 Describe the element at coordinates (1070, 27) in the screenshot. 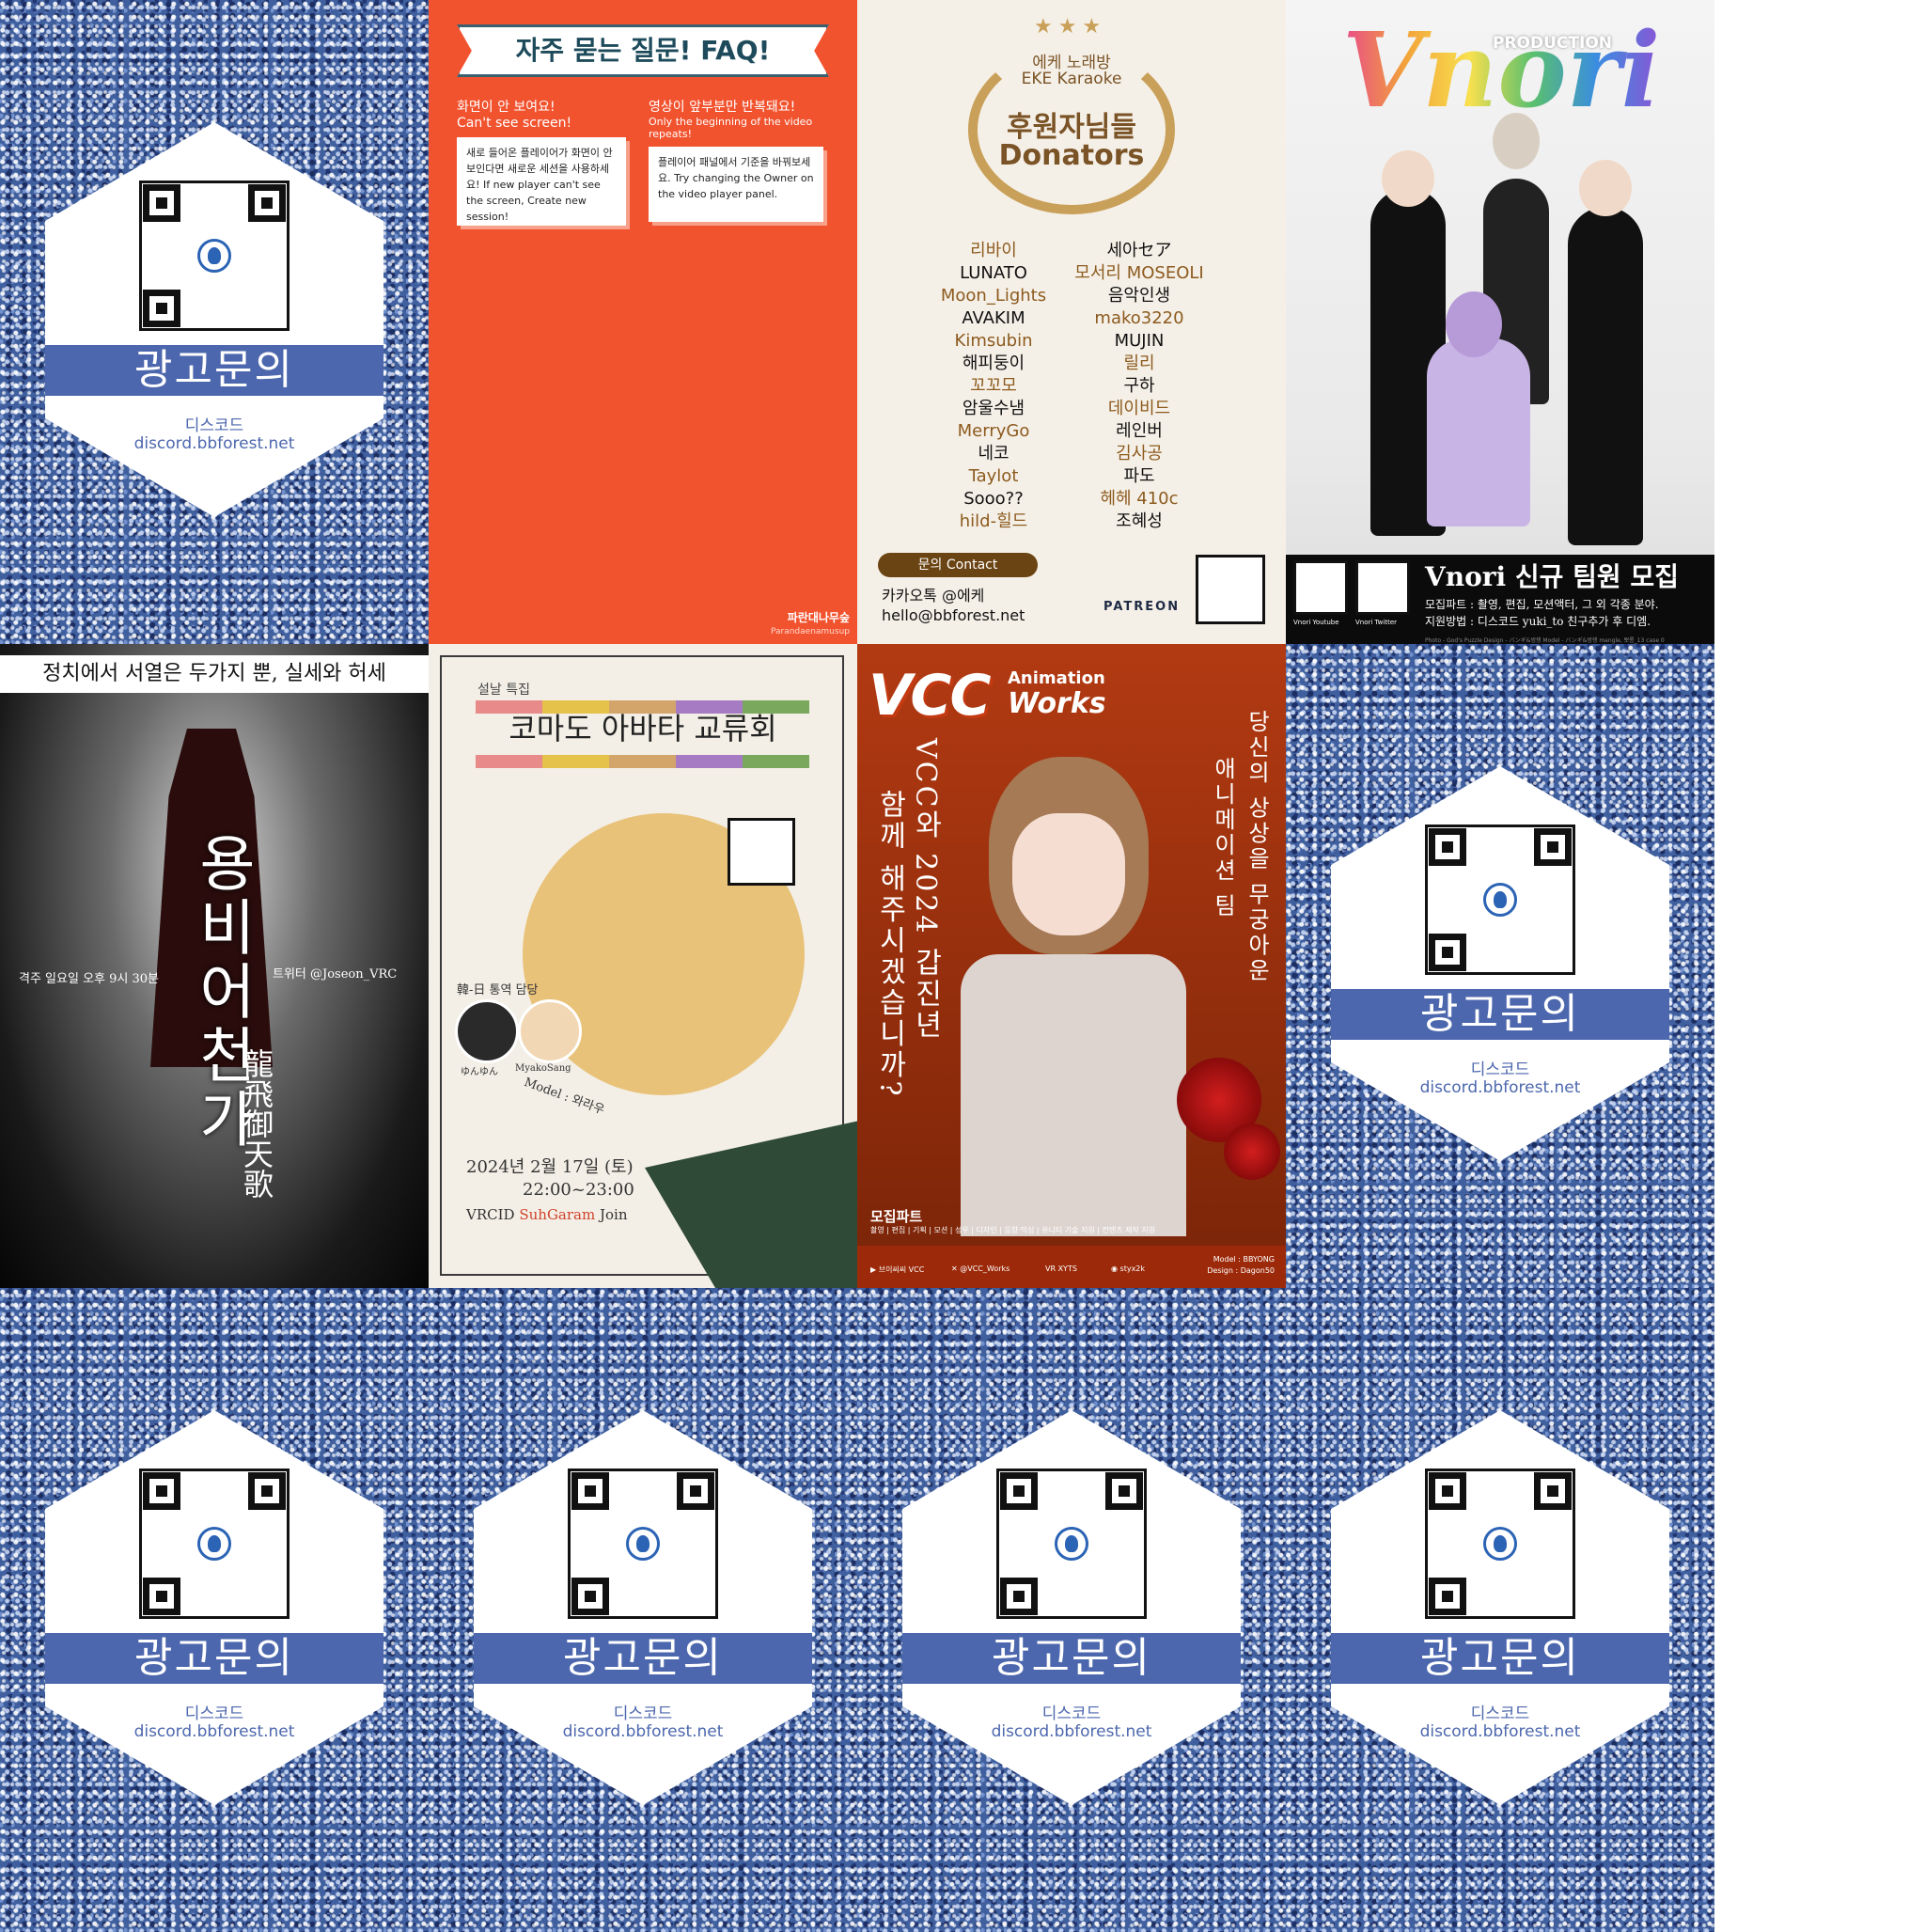

I see `stars-icon: ★★★` at that location.